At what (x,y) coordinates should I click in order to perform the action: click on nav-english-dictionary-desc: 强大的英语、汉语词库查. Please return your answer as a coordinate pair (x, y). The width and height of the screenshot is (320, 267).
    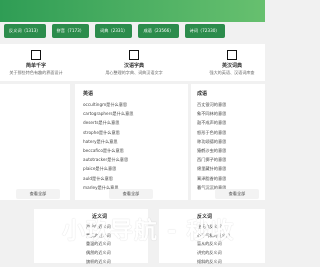
    Looking at the image, I should click on (232, 72).